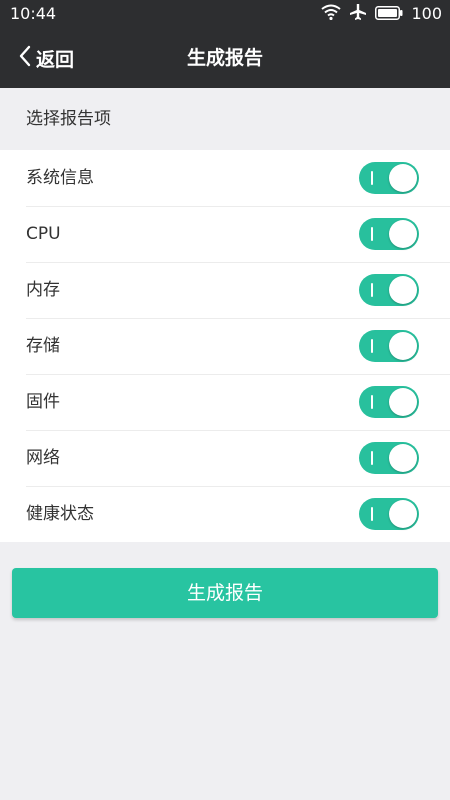  I want to click on status-time: 10:44, so click(33, 13).